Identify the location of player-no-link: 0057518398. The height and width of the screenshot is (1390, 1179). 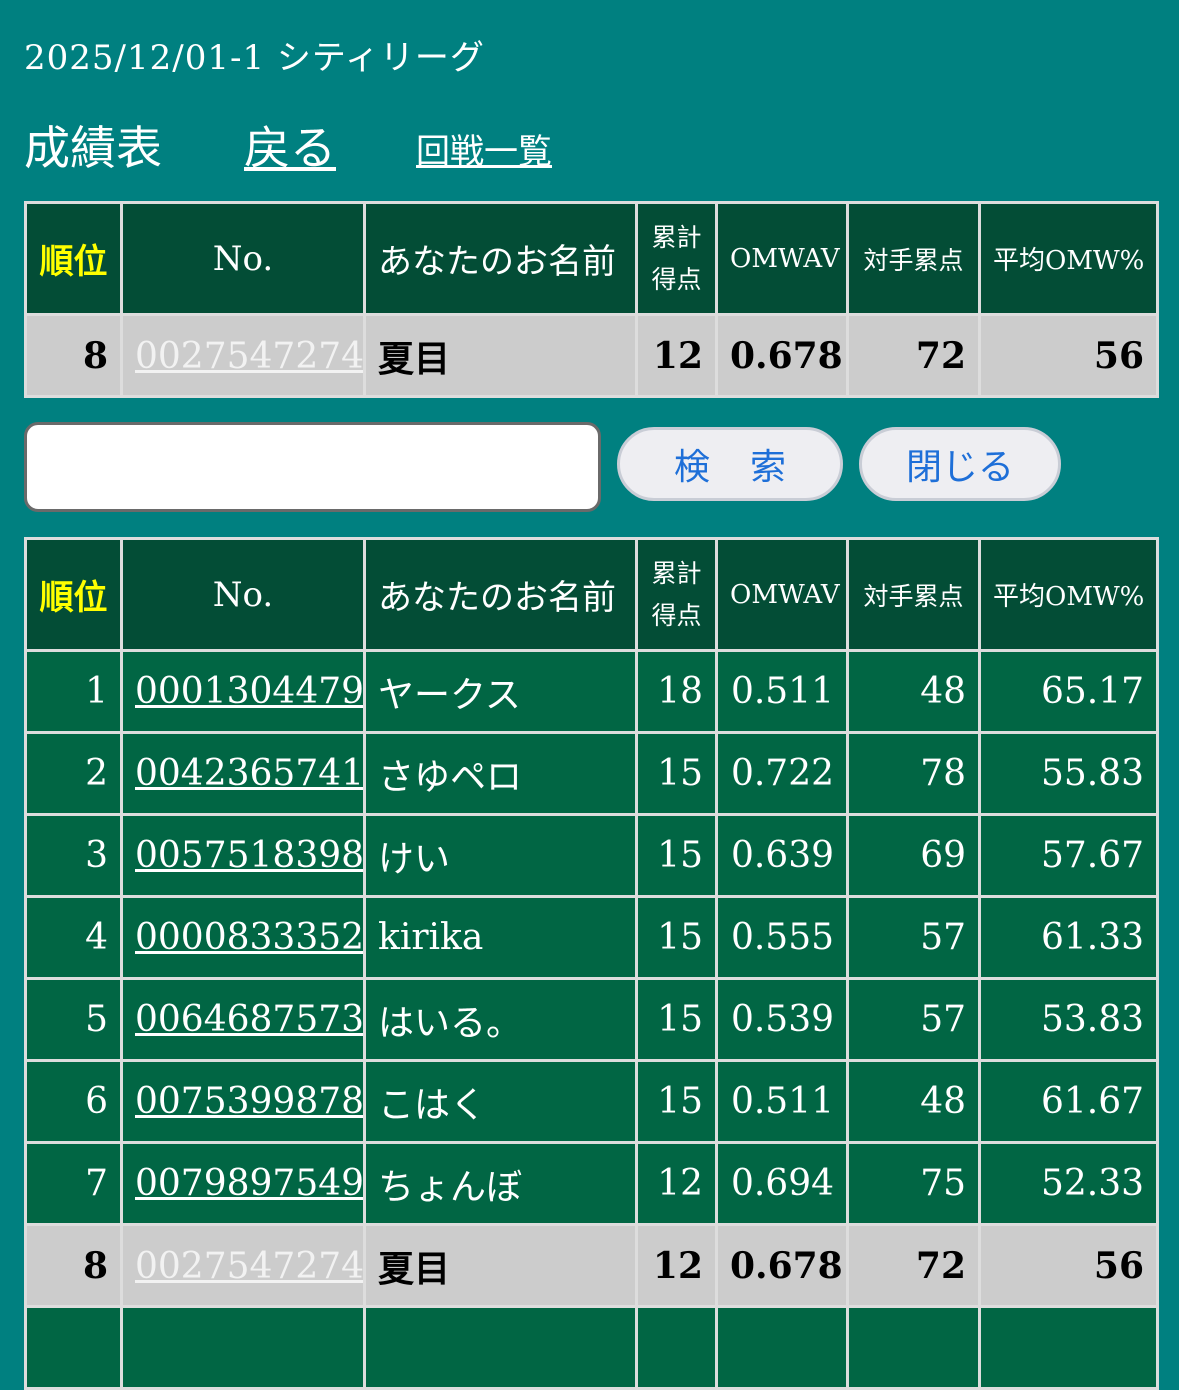
(248, 855).